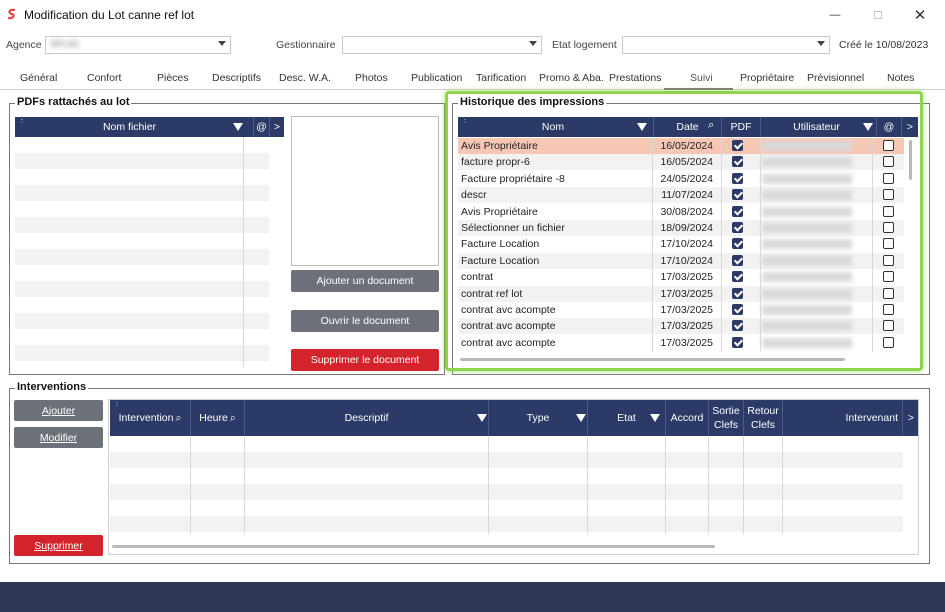  I want to click on interventions-col-accord: Accord, so click(686, 418).